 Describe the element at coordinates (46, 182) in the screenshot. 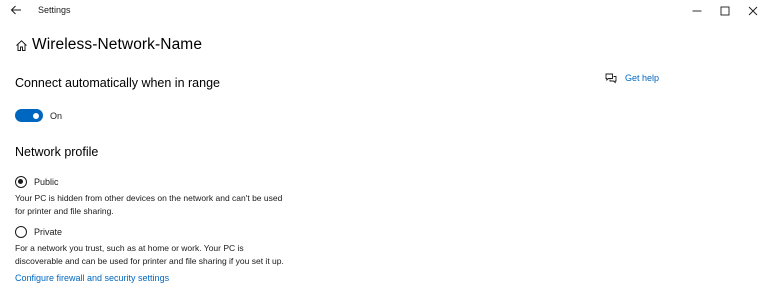

I see `public-radio-label: Public` at that location.